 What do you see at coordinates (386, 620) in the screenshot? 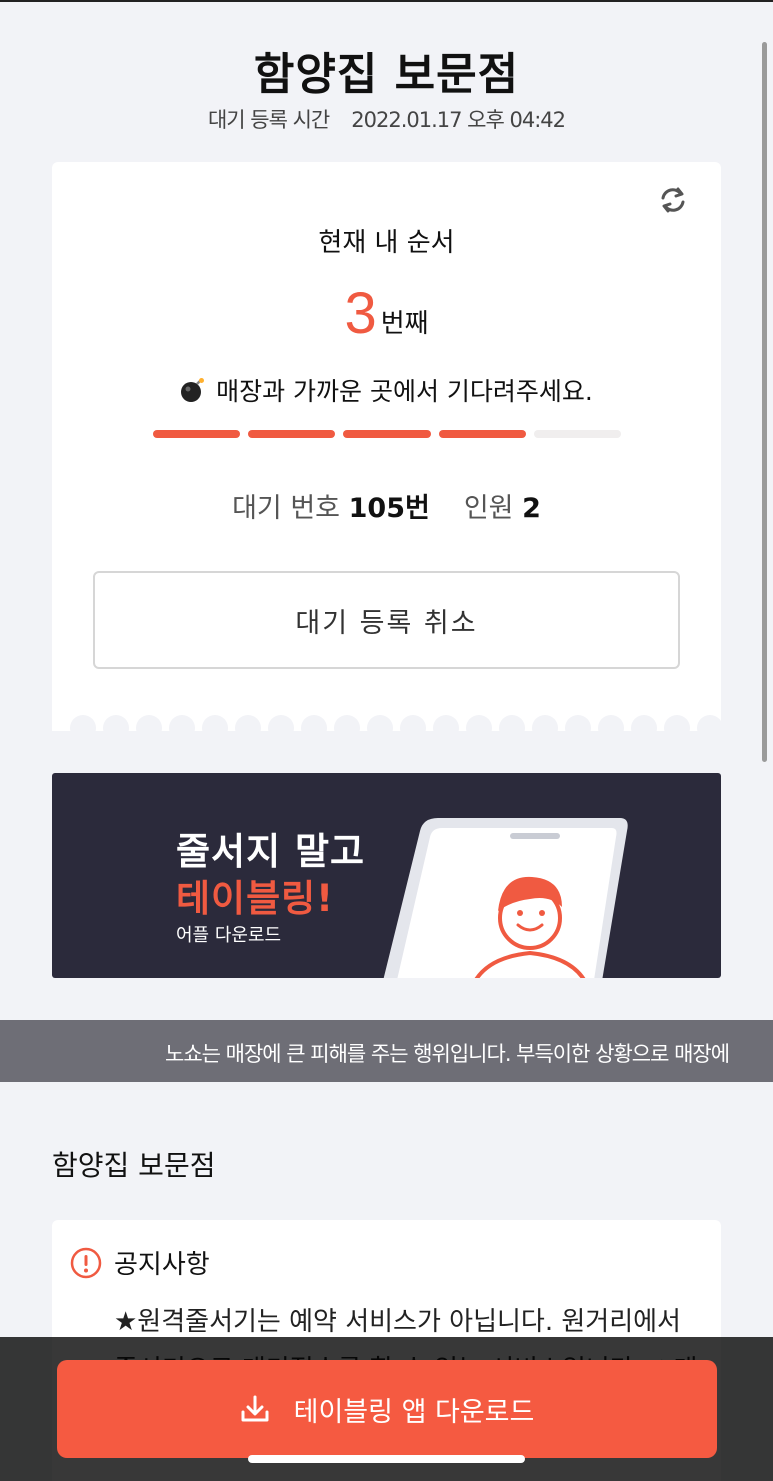
I see `cancel-registration-button: 대기 등록 취소` at bounding box center [386, 620].